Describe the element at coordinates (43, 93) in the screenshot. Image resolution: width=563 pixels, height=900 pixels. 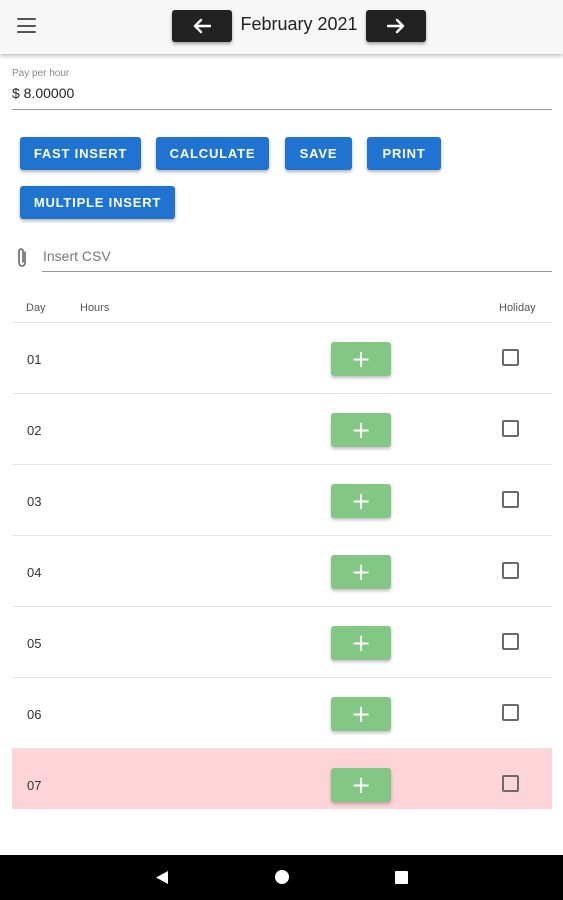
I see `pay-per-hour-input: $ 8.00000` at that location.